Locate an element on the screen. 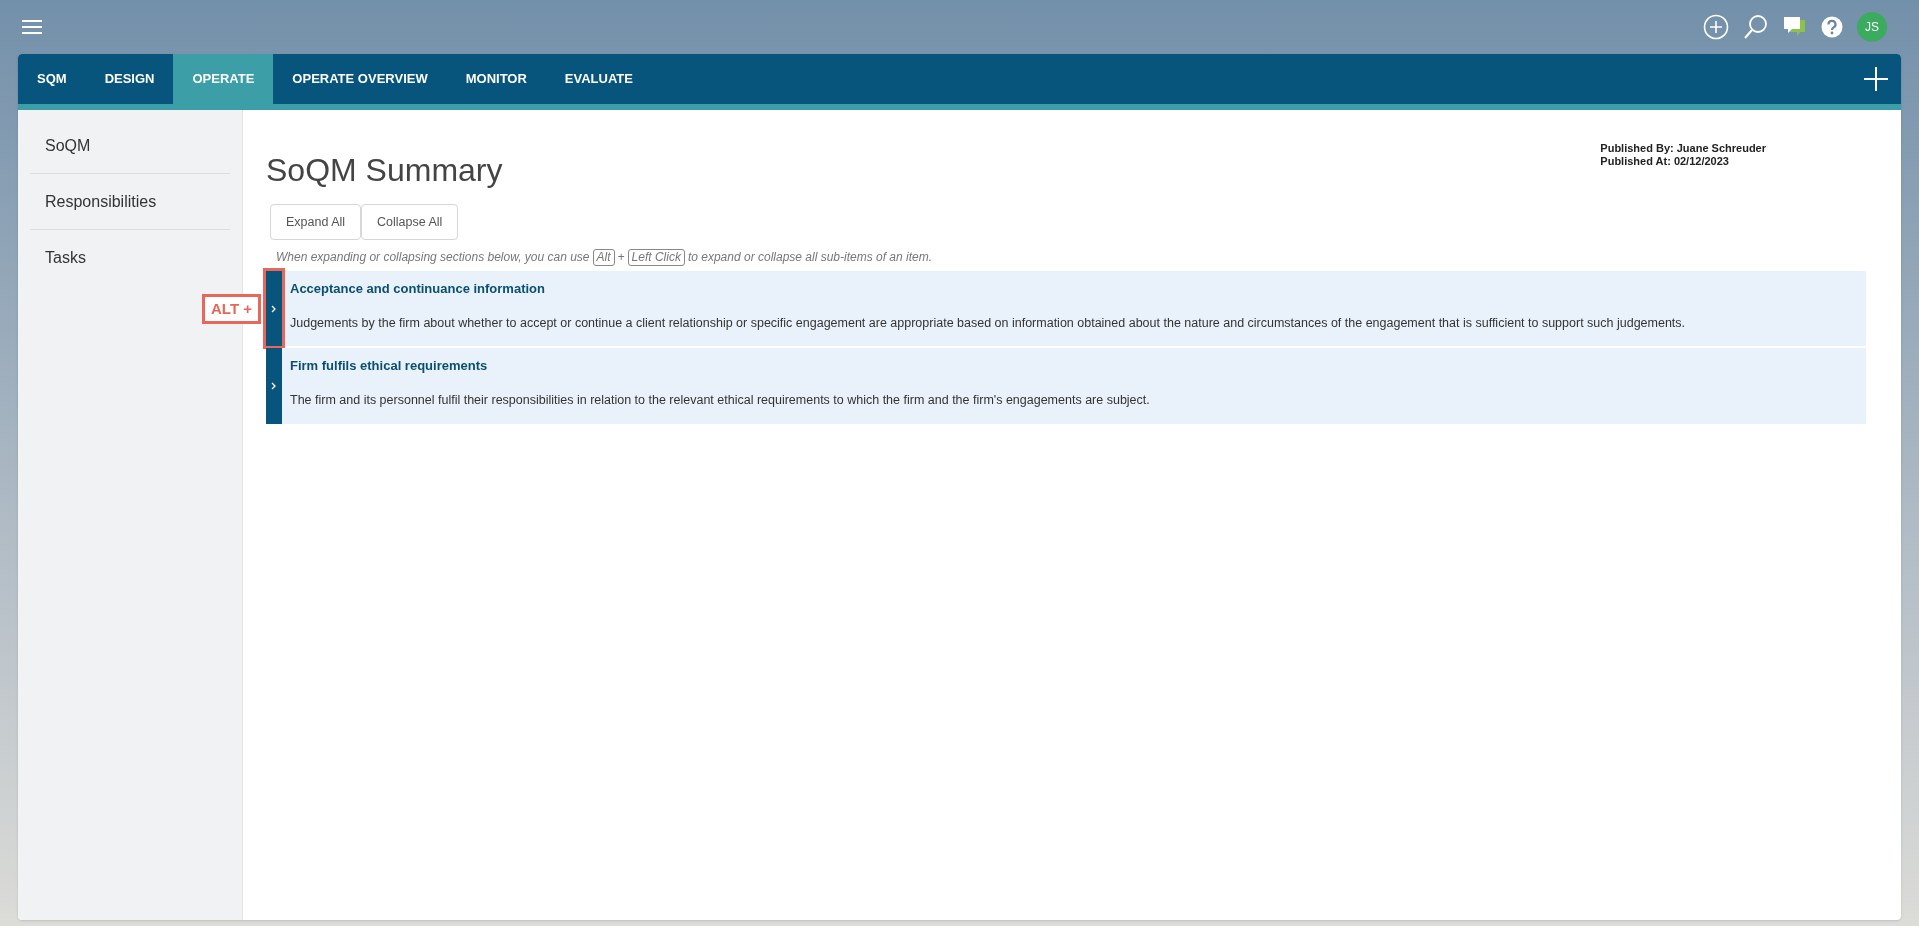 Image resolution: width=1919 pixels, height=926 pixels. add-icon is located at coordinates (1876, 79).